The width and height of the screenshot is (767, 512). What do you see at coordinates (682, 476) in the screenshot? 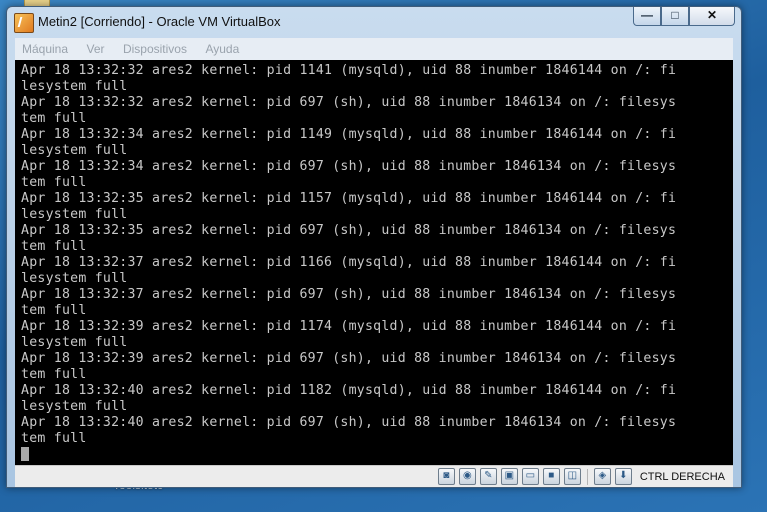
I see `host-key-label: CTRL DERECHA` at bounding box center [682, 476].